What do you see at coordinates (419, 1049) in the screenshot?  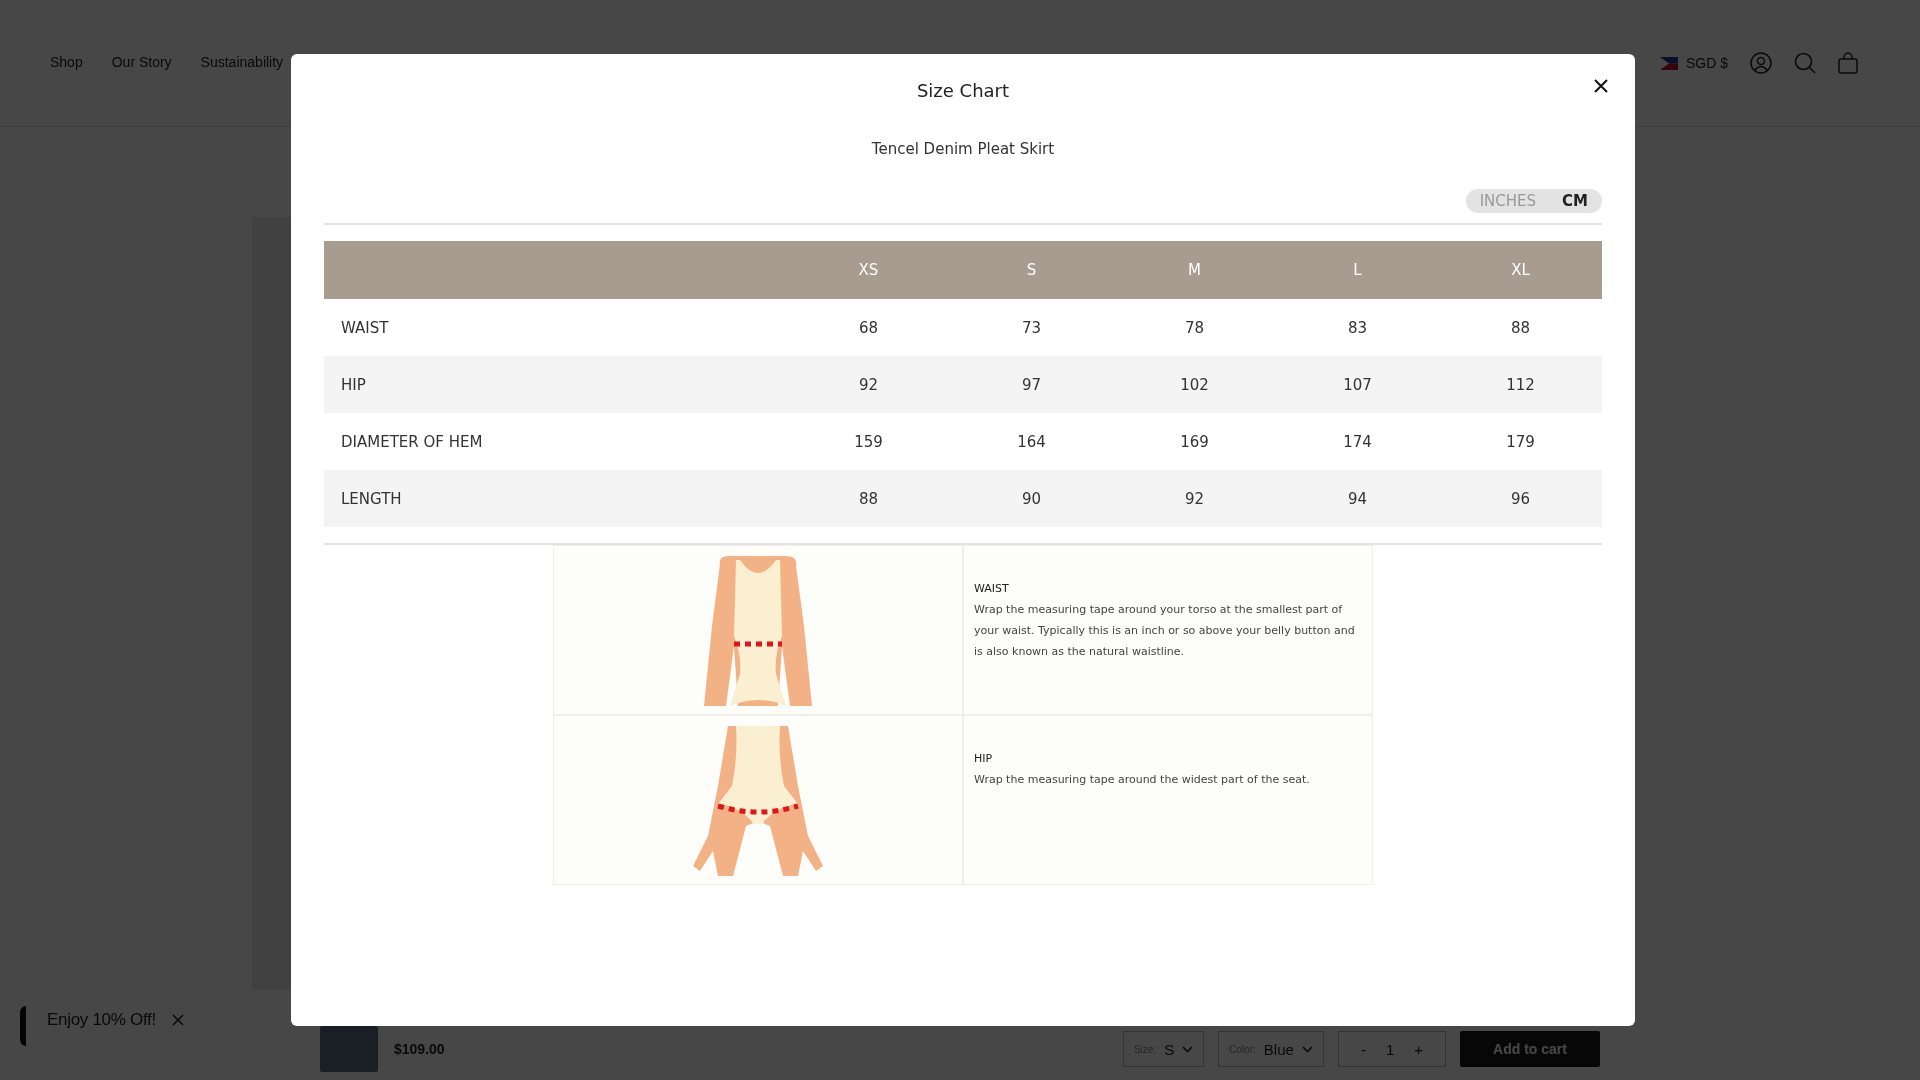 I see `price: $109.00` at bounding box center [419, 1049].